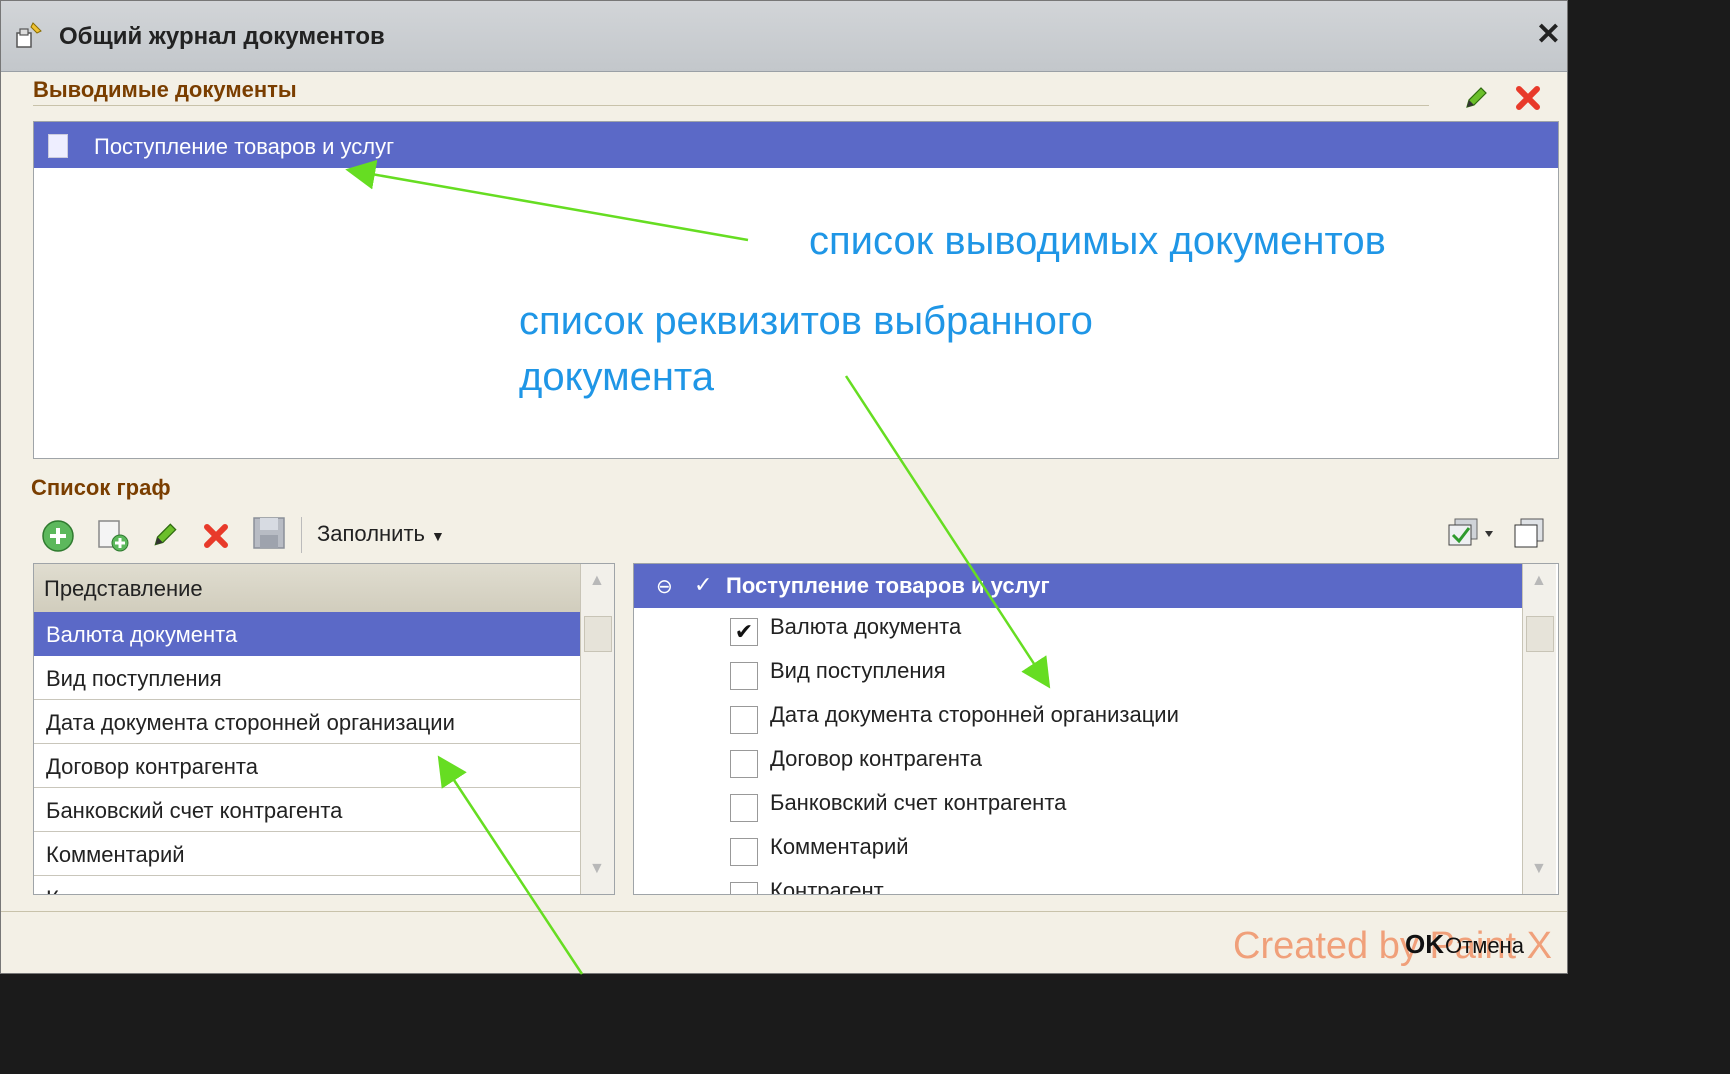 The width and height of the screenshot is (1730, 1074). I want to click on journal-edit-icon, so click(29, 35).